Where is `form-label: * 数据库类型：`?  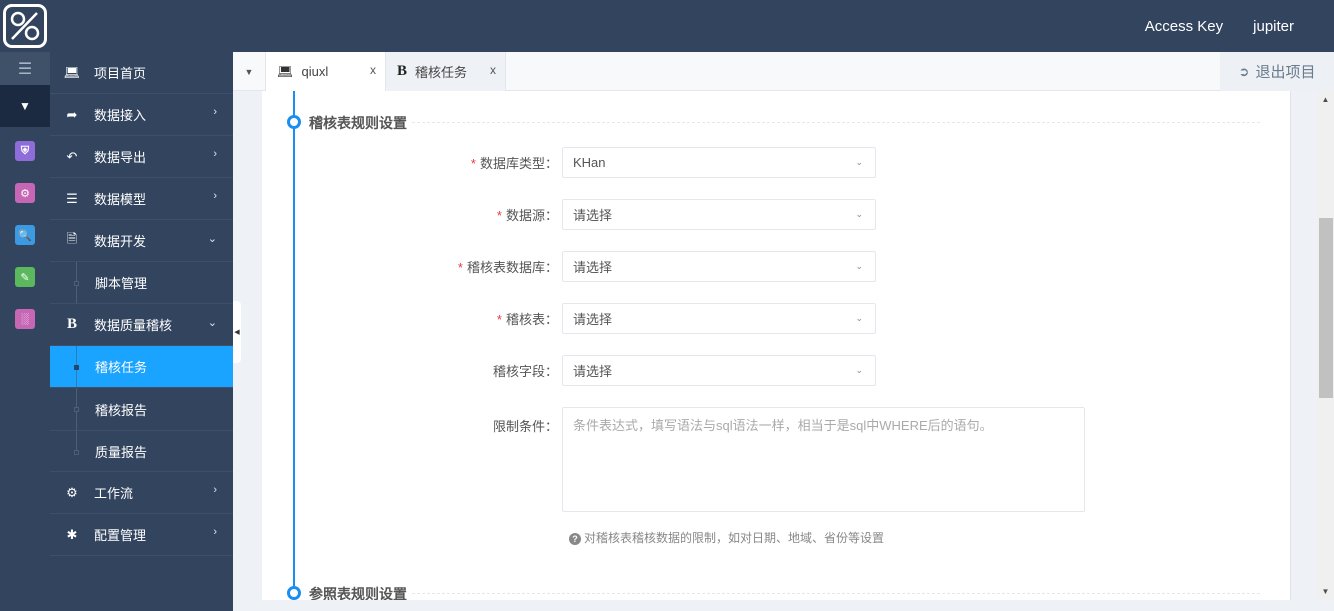 form-label: * 数据库类型： is located at coordinates (514, 163).